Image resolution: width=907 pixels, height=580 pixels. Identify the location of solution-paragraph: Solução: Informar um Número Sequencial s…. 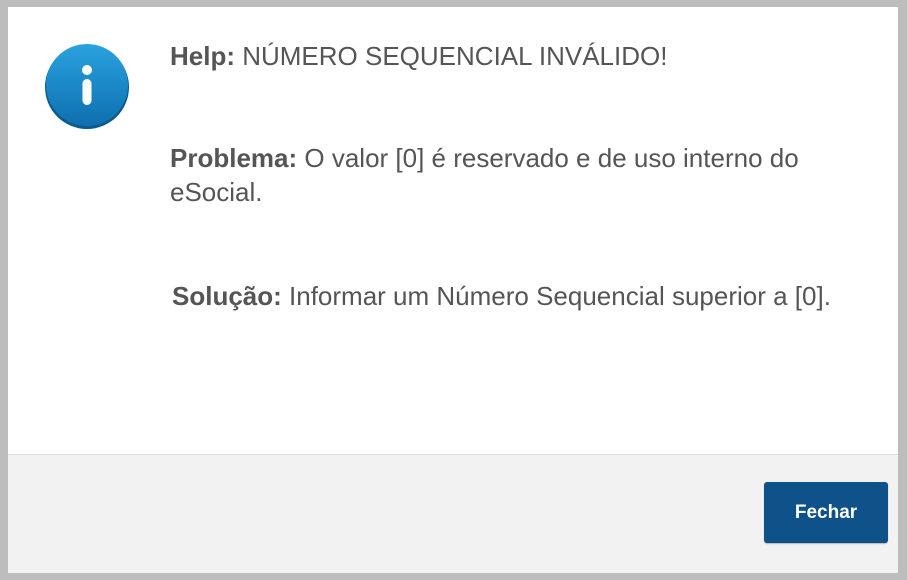
(517, 296).